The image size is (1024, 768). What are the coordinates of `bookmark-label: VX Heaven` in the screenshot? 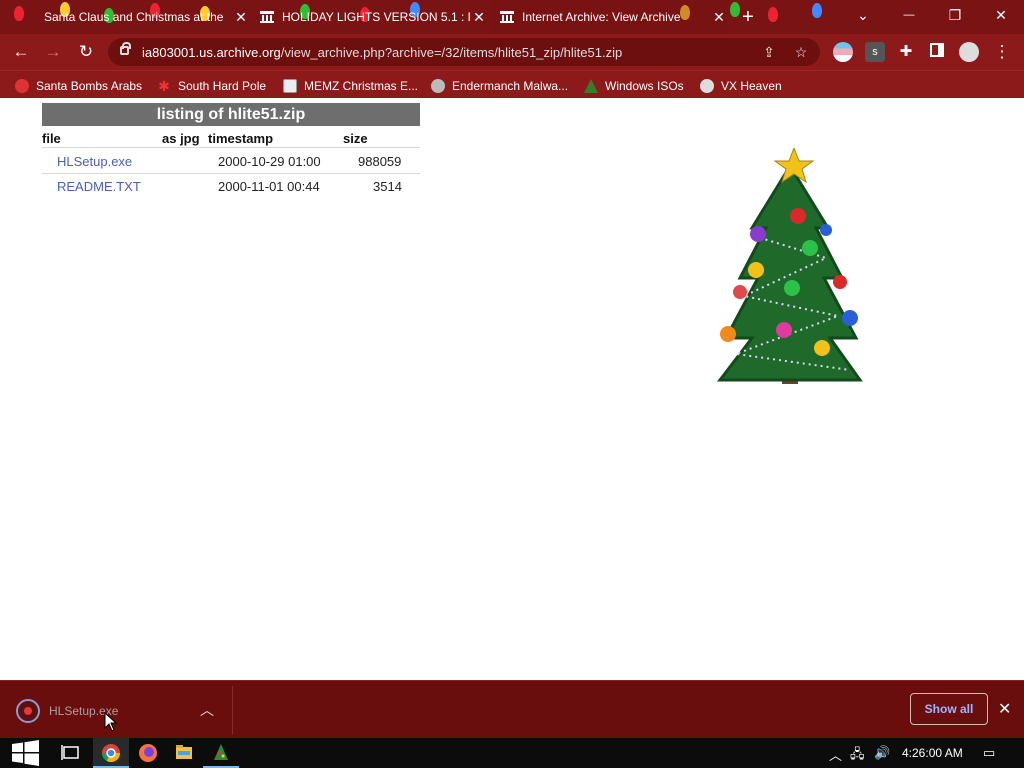 It's located at (751, 86).